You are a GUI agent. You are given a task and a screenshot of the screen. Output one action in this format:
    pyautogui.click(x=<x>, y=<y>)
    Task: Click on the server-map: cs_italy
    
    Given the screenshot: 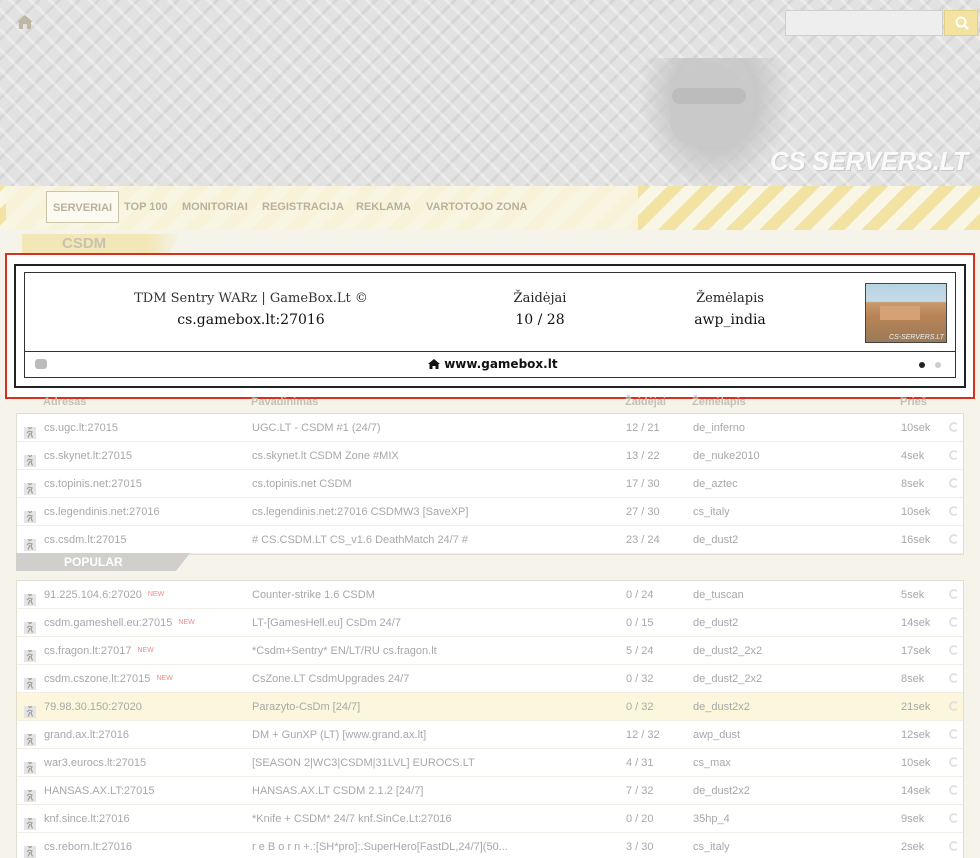 What is the action you would take?
    pyautogui.click(x=711, y=847)
    